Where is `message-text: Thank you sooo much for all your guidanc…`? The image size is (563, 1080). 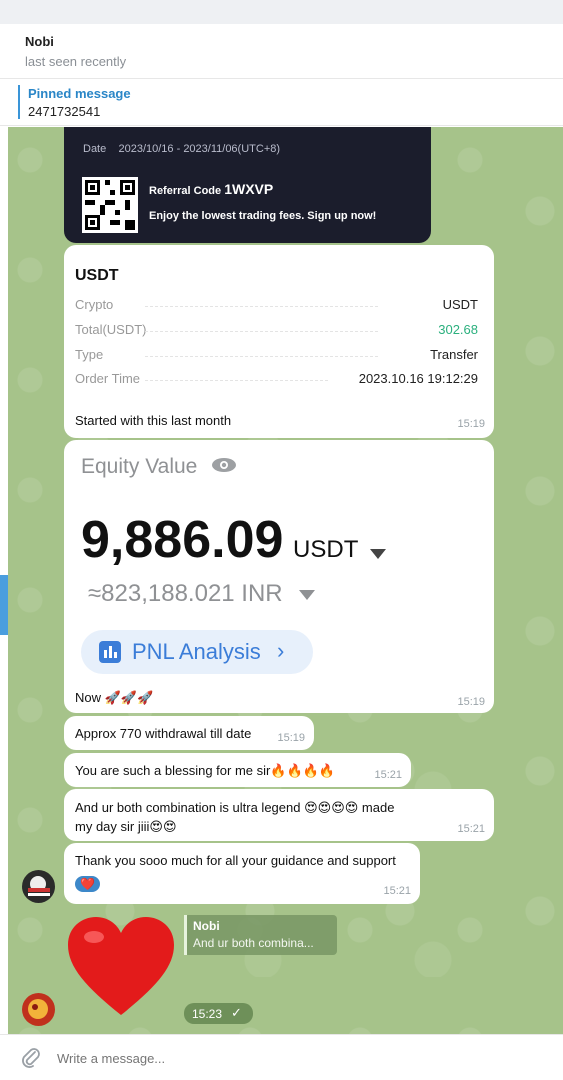 message-text: Thank you sooo much for all your guidanc… is located at coordinates (235, 860).